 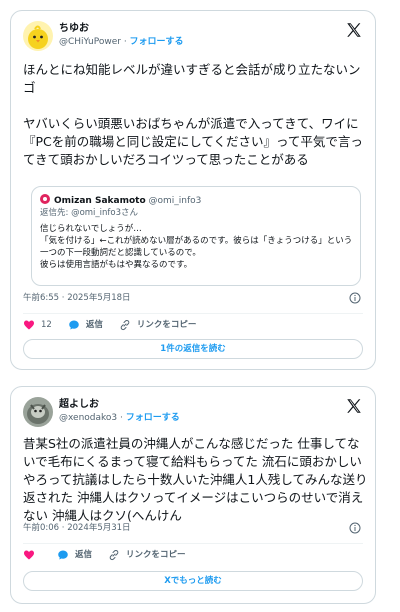 What do you see at coordinates (74, 29) in the screenshot?
I see `author-name: ちゆお` at bounding box center [74, 29].